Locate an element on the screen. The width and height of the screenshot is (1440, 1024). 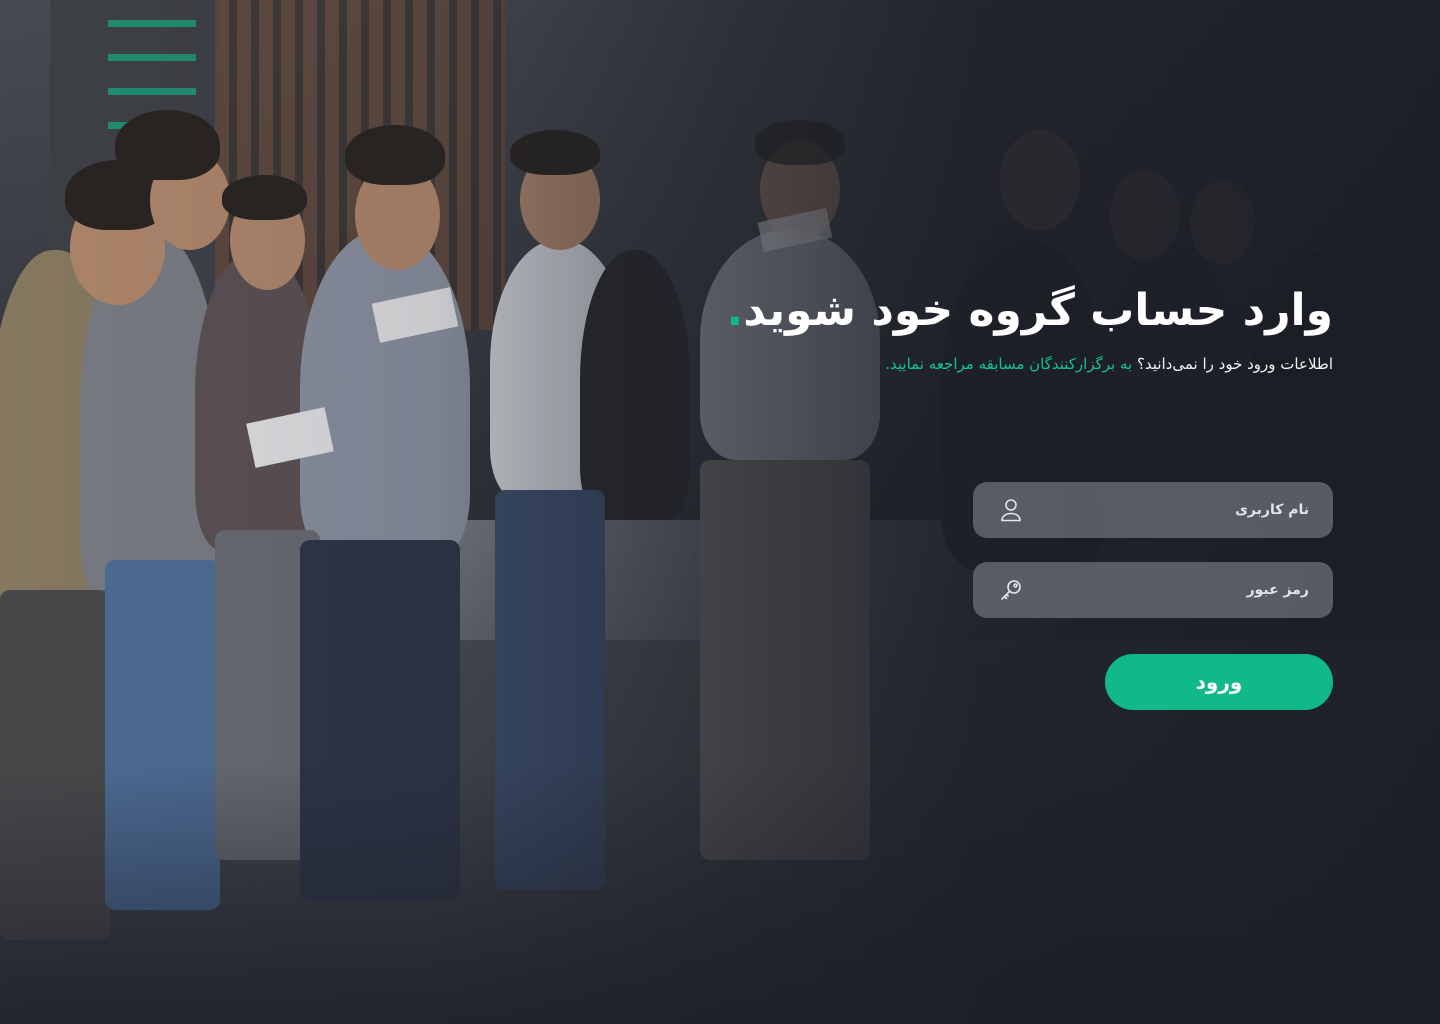
page-title-text: وارد حساب گروه خود شوید is located at coordinates (1038, 310).